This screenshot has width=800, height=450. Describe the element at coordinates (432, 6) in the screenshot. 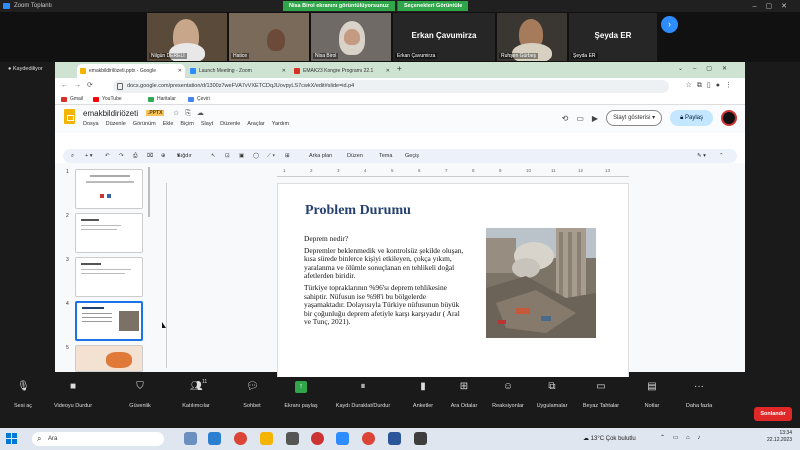

I see `view-options-button: Seçenekleri Görüntüle` at that location.